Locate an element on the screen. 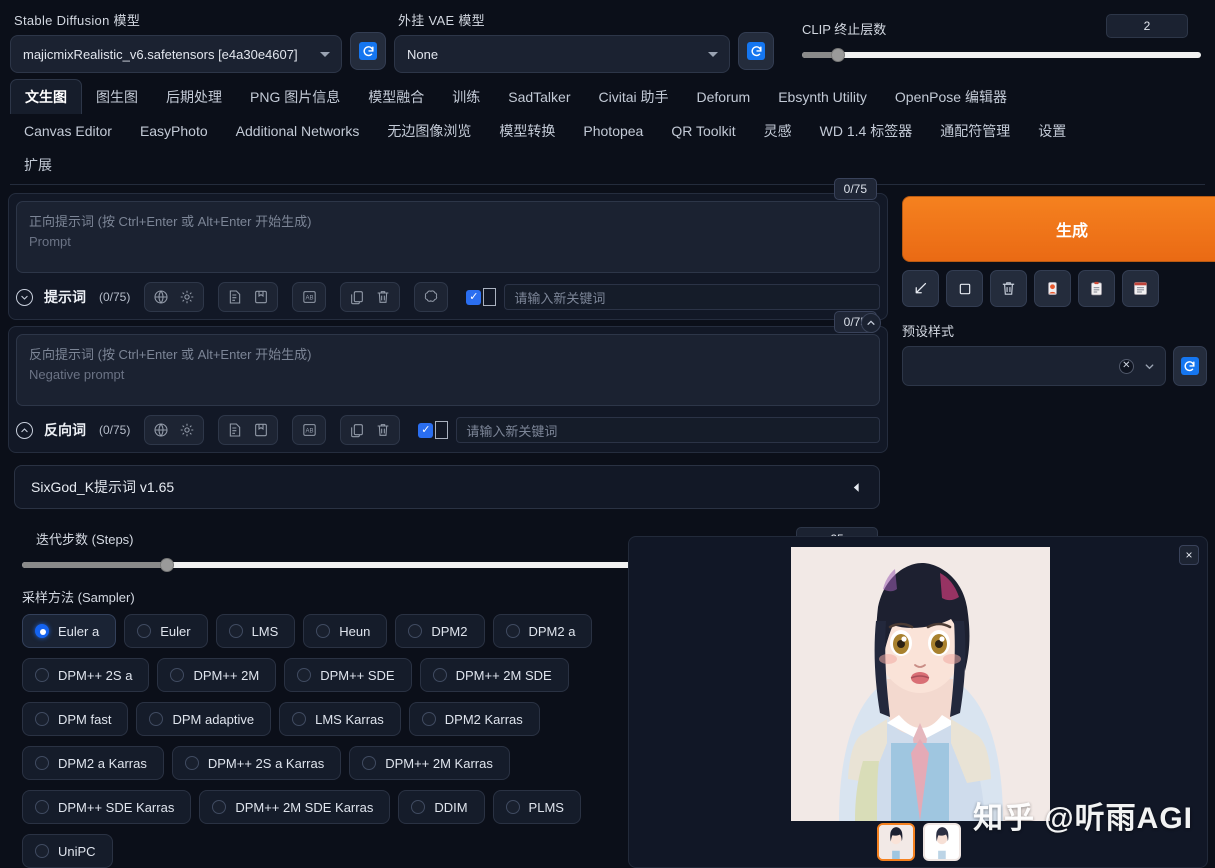 The height and width of the screenshot is (868, 1215). tab-OpenPose 编辑器: OpenPose 编辑器 is located at coordinates (951, 97).